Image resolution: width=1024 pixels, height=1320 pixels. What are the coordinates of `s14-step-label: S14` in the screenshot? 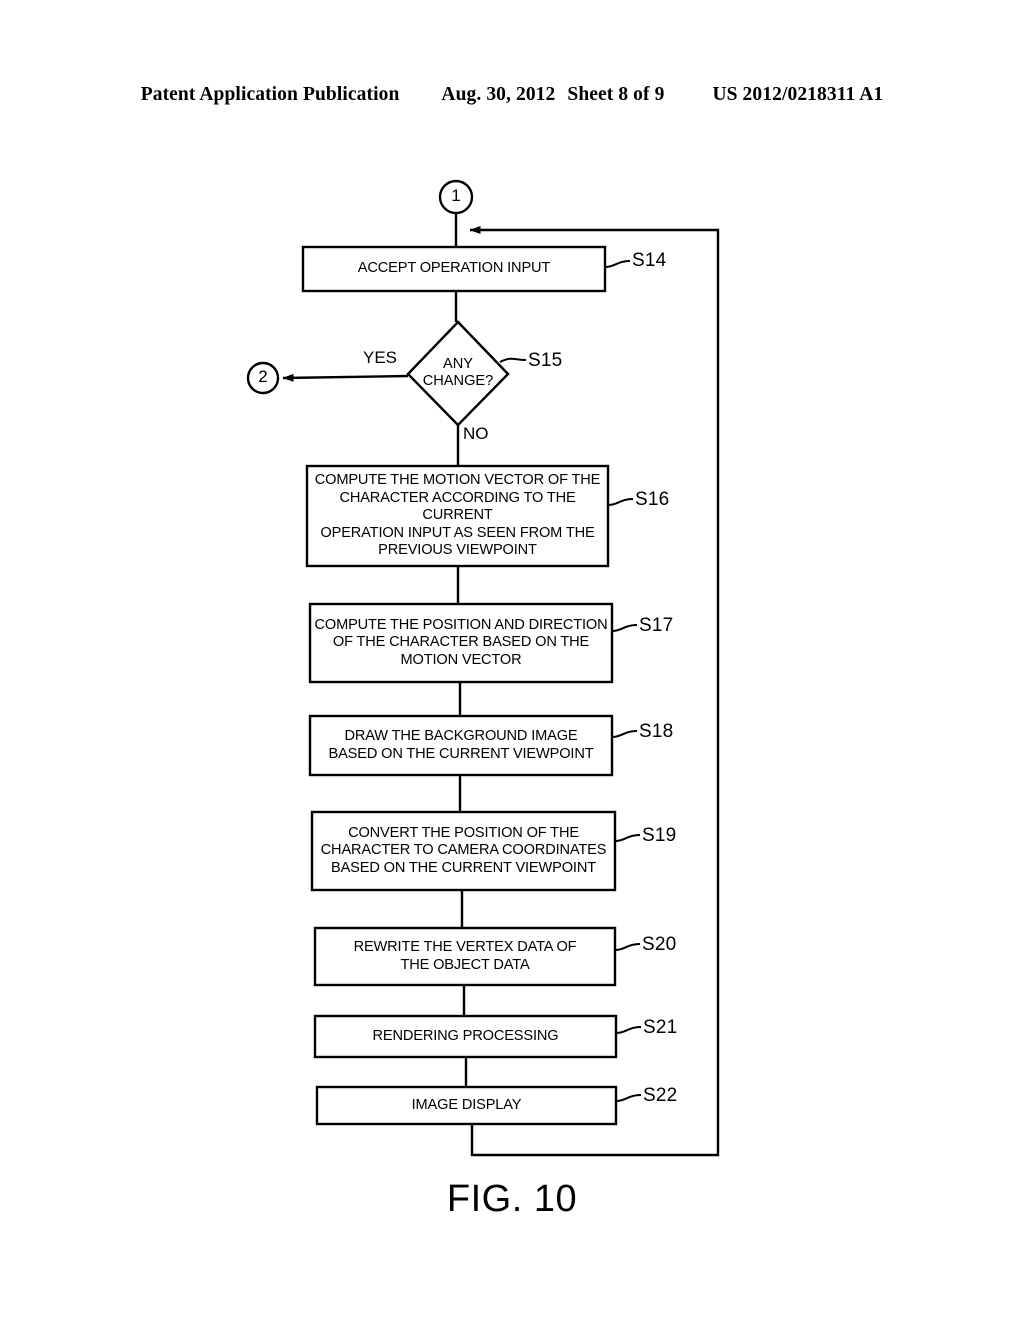 It's located at (649, 260).